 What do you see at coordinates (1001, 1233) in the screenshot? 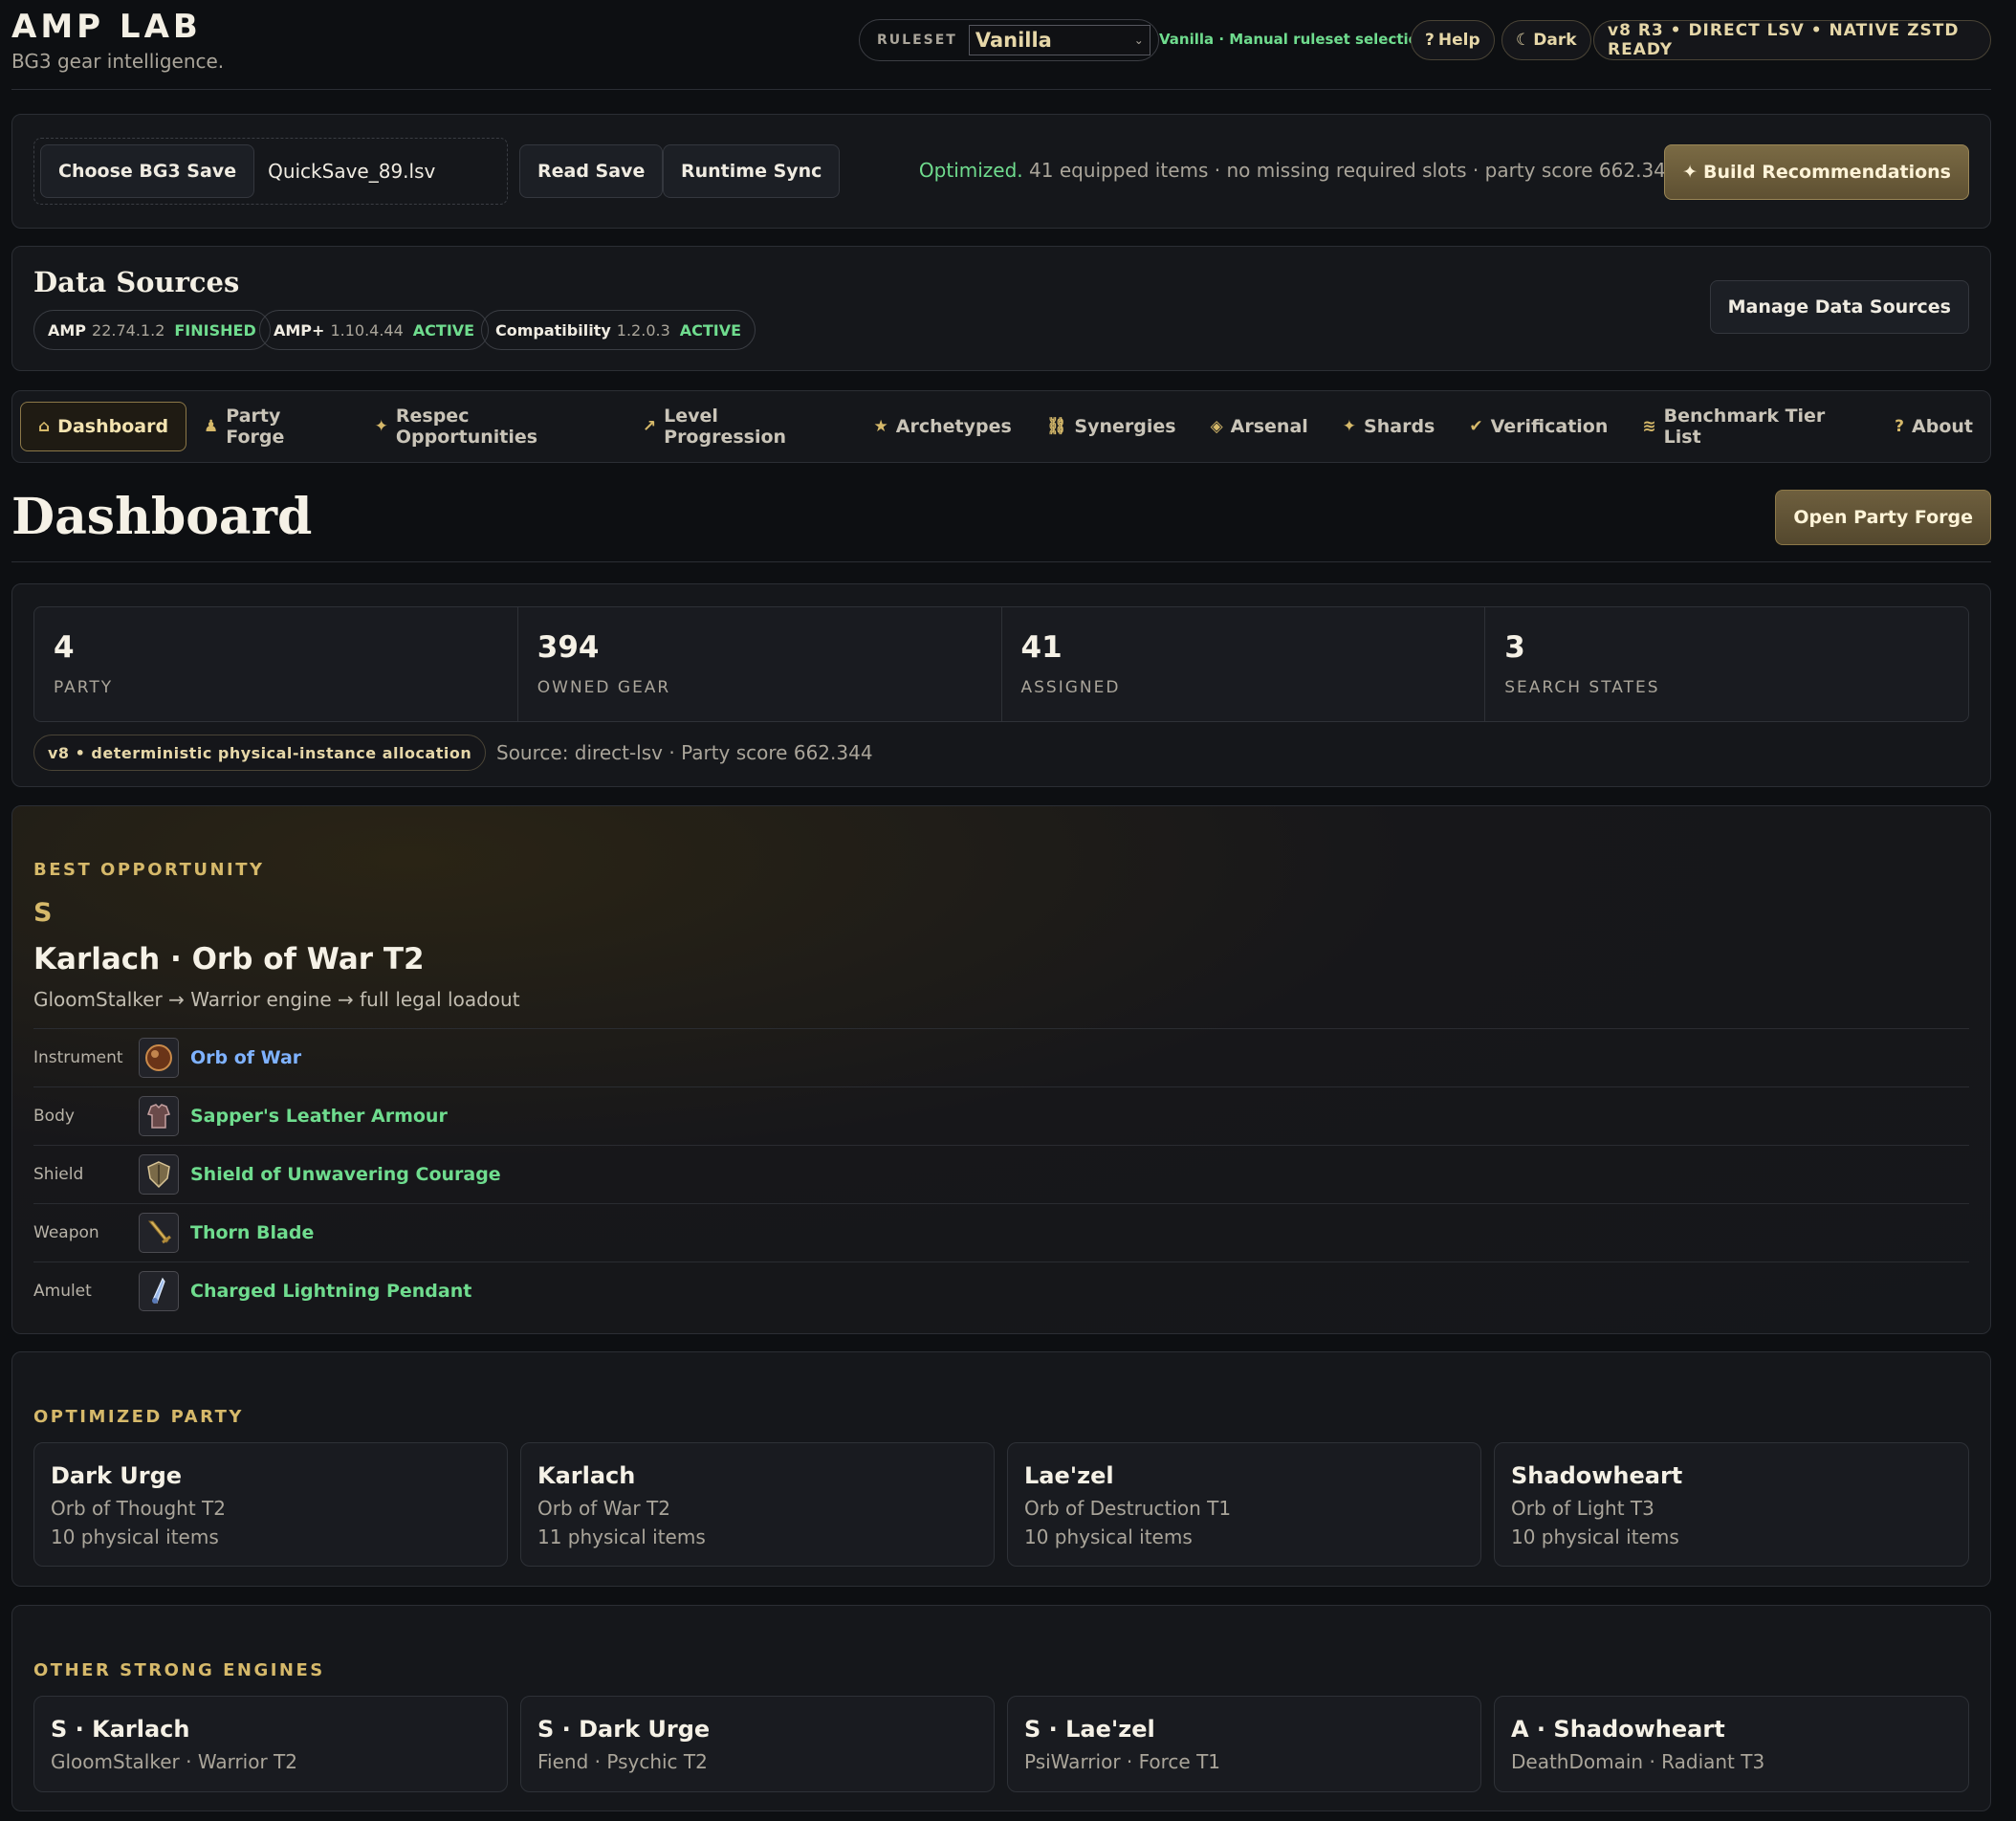
I see `loadout-row: Weapon Thorn Blade` at bounding box center [1001, 1233].